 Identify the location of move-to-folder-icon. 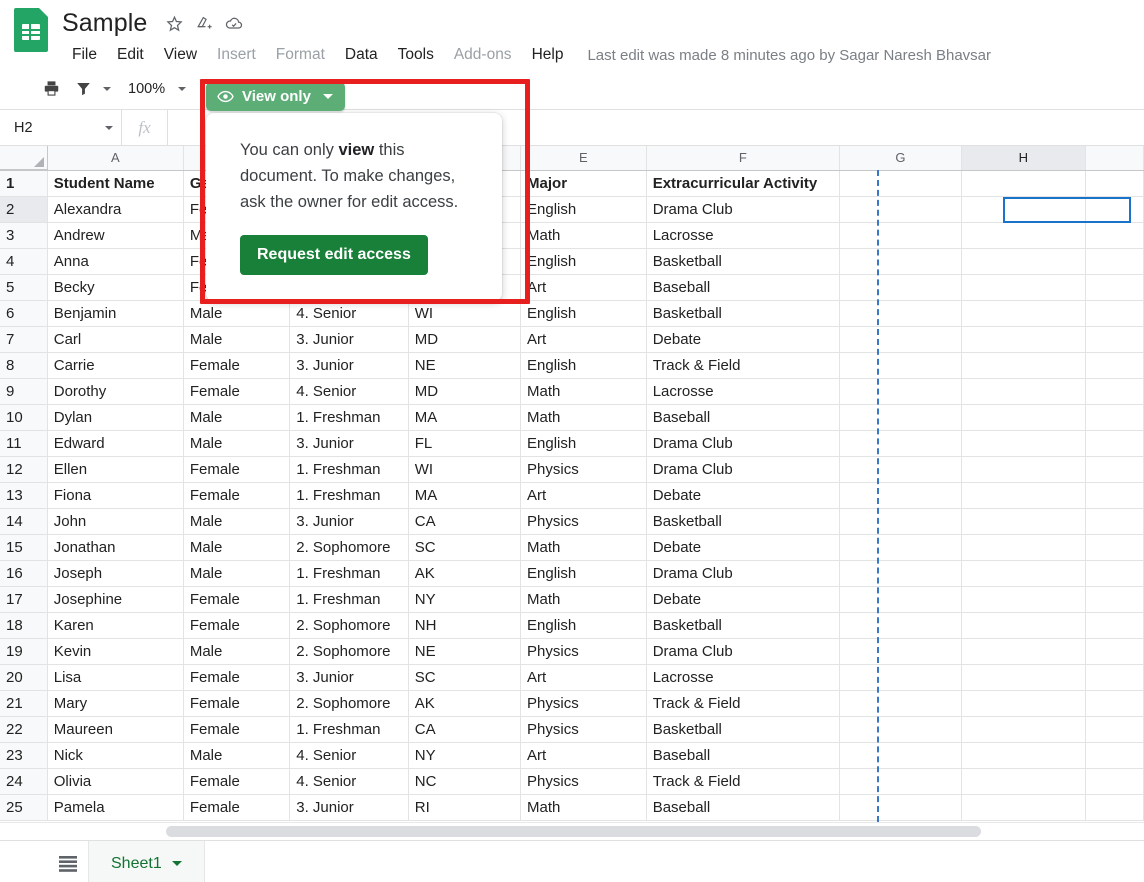
(204, 23).